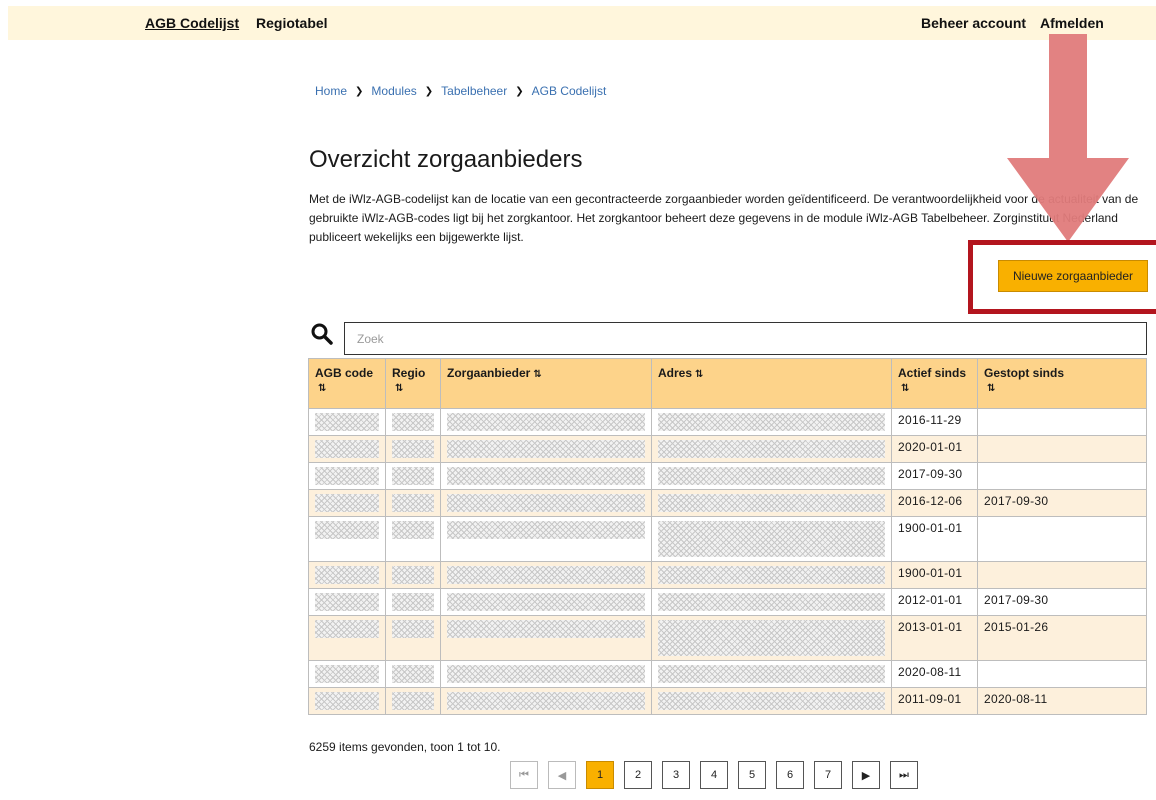 The height and width of the screenshot is (800, 1156). I want to click on pagination: ⏮ ◀ 1 2 3 4 5 6 7 ▶ ⏭, so click(714, 775).